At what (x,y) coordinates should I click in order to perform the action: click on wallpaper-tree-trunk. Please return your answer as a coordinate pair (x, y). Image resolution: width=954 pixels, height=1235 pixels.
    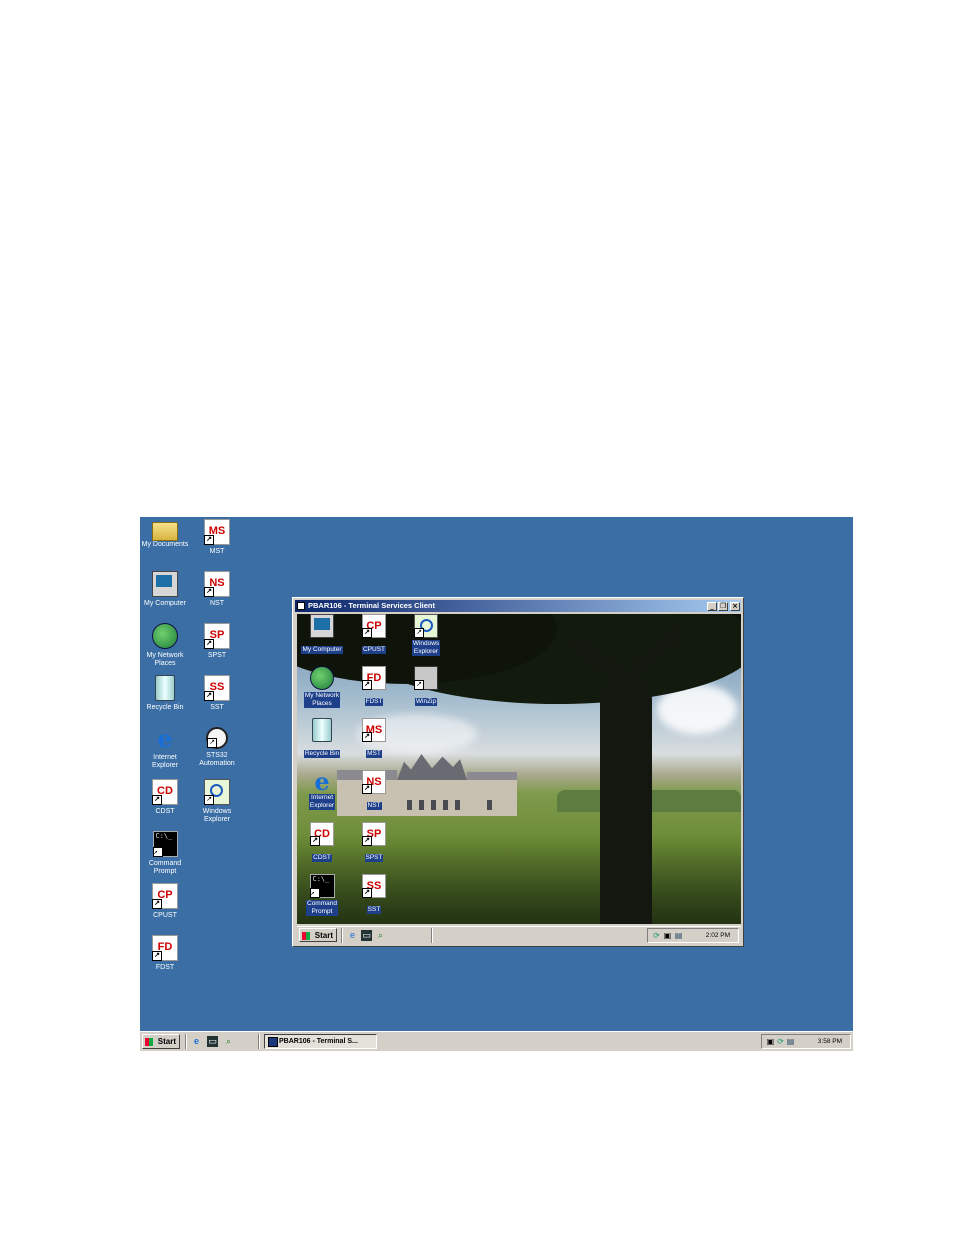
    Looking at the image, I should click on (626, 799).